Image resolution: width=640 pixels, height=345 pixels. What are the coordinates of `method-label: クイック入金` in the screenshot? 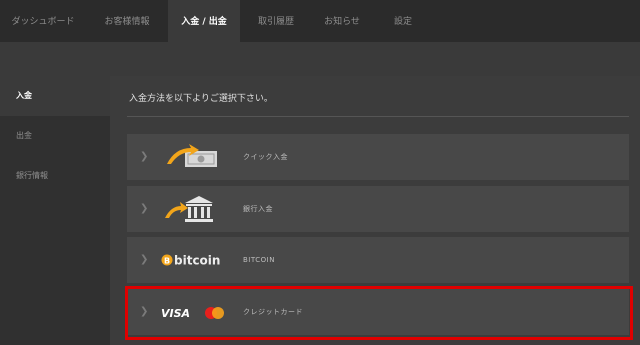 It's located at (265, 157).